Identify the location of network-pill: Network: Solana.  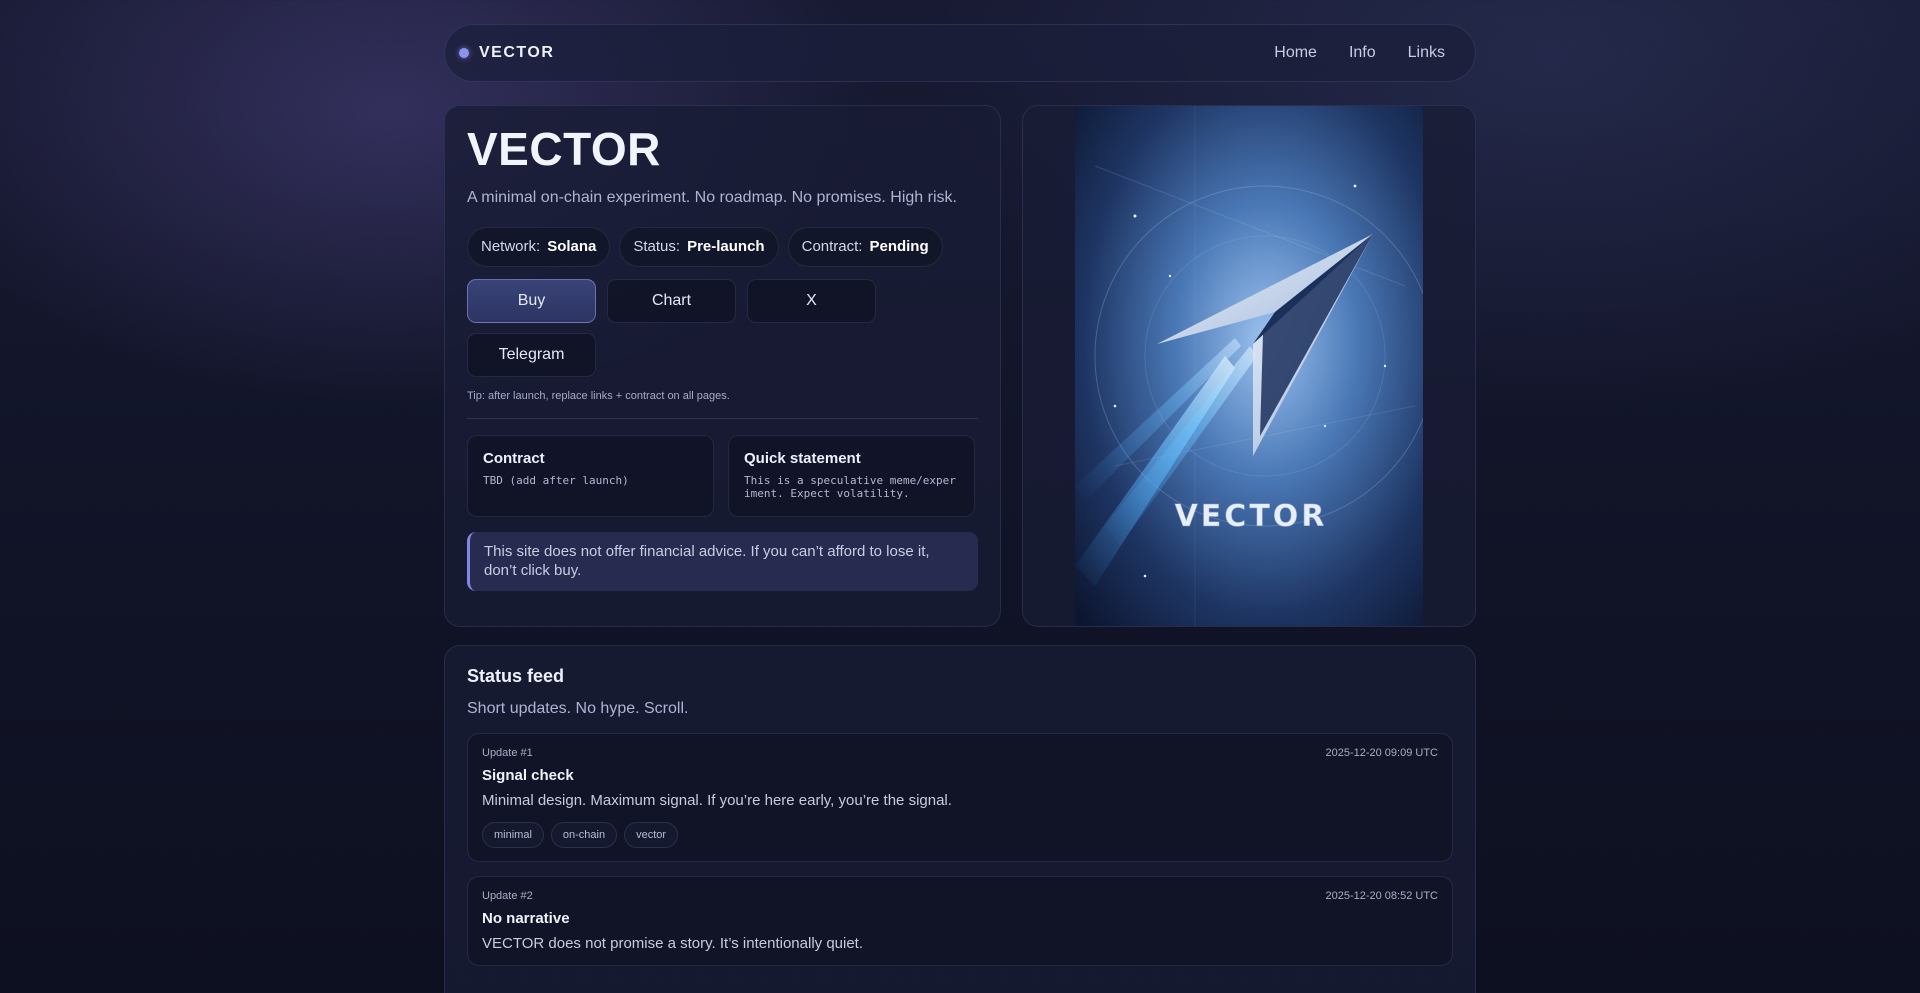
(539, 246).